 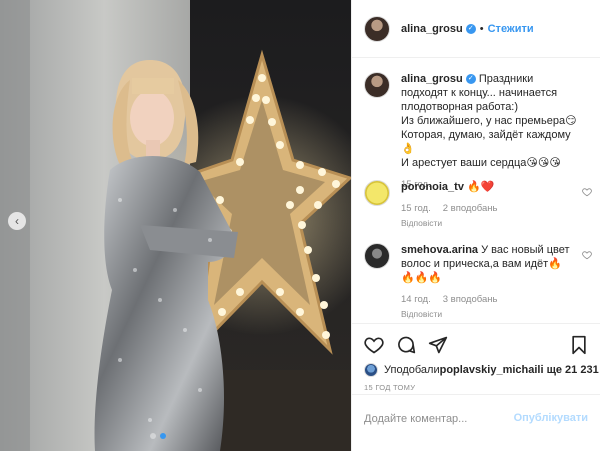 What do you see at coordinates (374, 345) in the screenshot?
I see `heart-icon` at bounding box center [374, 345].